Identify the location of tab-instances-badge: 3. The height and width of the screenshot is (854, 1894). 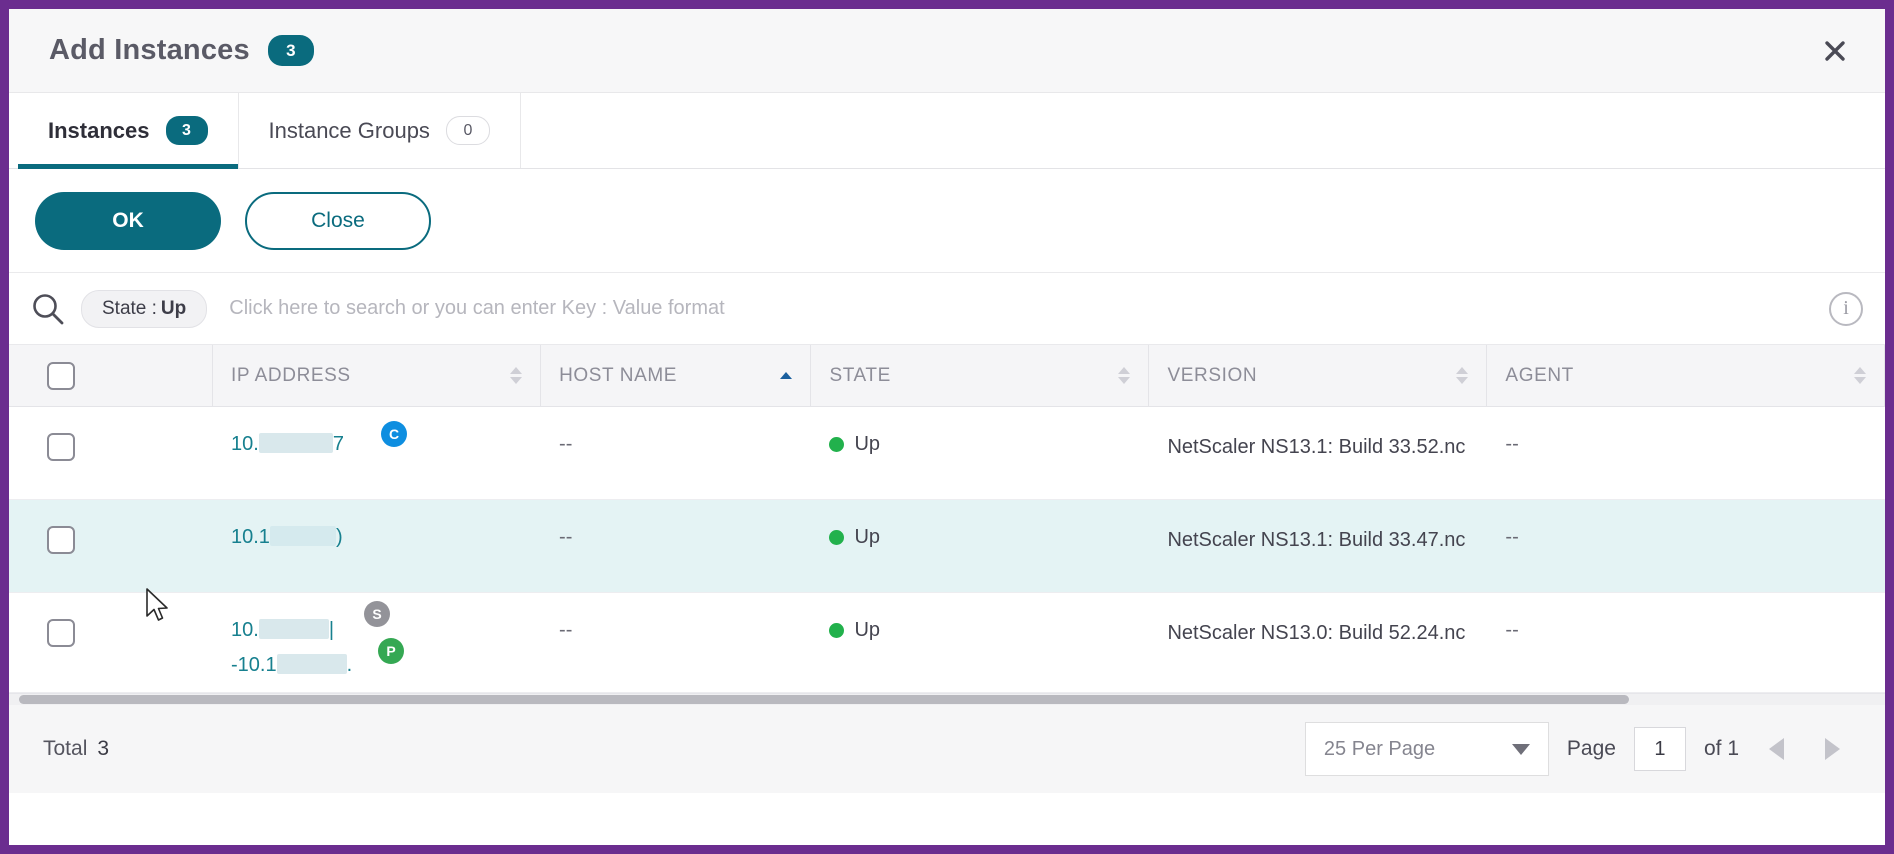
(186, 130).